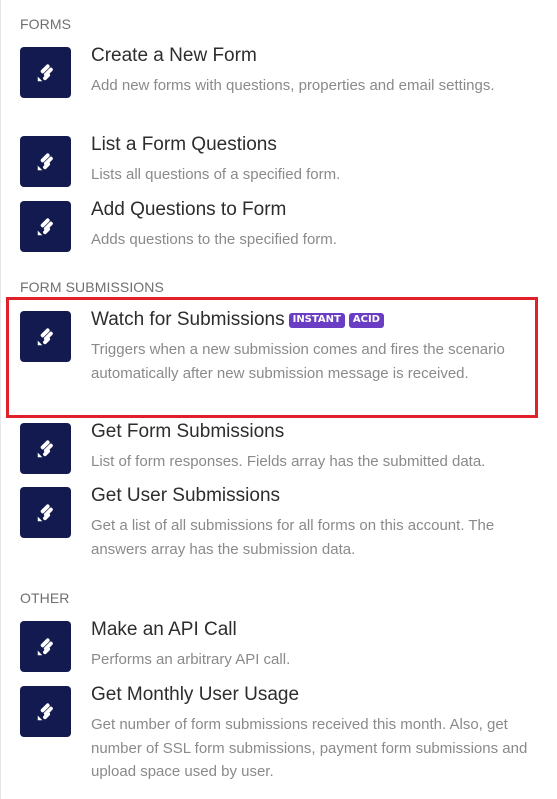 The height and width of the screenshot is (799, 557). I want to click on module-name: Get Form Submissions, so click(188, 431).